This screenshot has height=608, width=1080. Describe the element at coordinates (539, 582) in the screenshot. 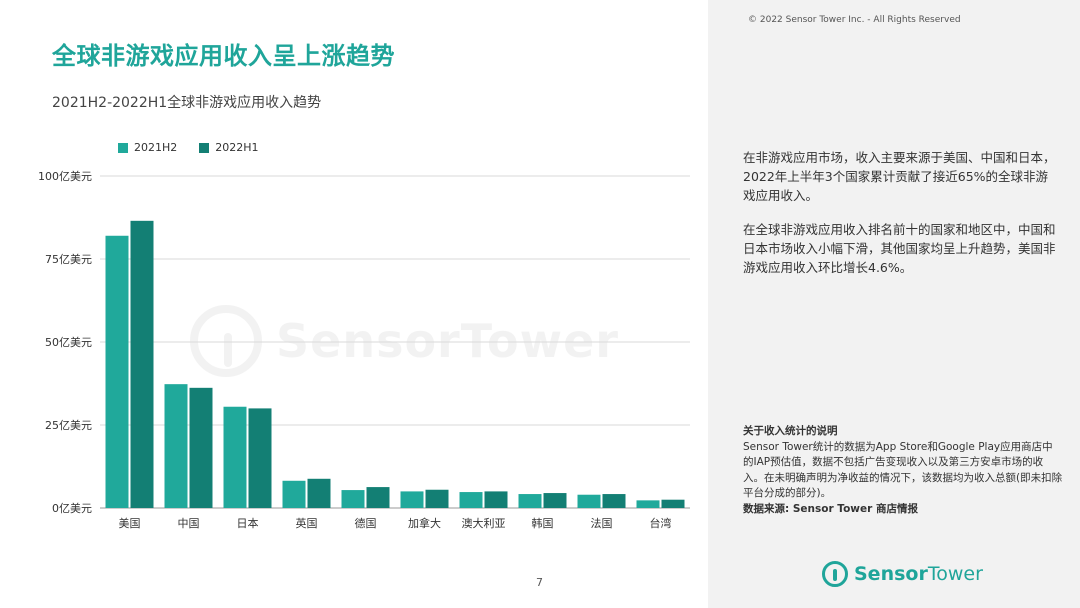

I see `page-number: 7` at that location.